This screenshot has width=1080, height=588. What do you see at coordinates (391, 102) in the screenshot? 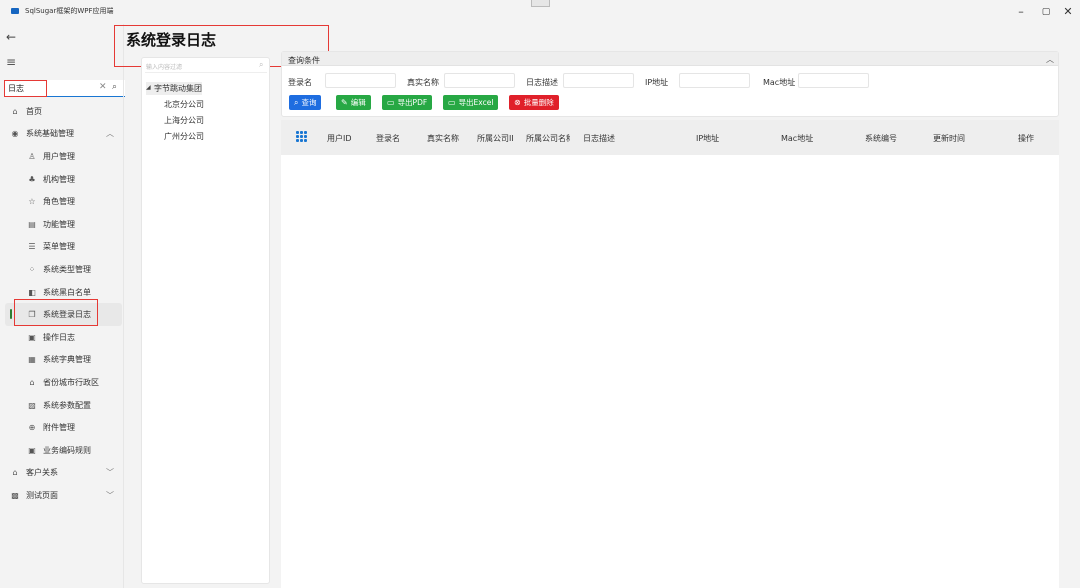
I see `export-icon: ▭` at bounding box center [391, 102].